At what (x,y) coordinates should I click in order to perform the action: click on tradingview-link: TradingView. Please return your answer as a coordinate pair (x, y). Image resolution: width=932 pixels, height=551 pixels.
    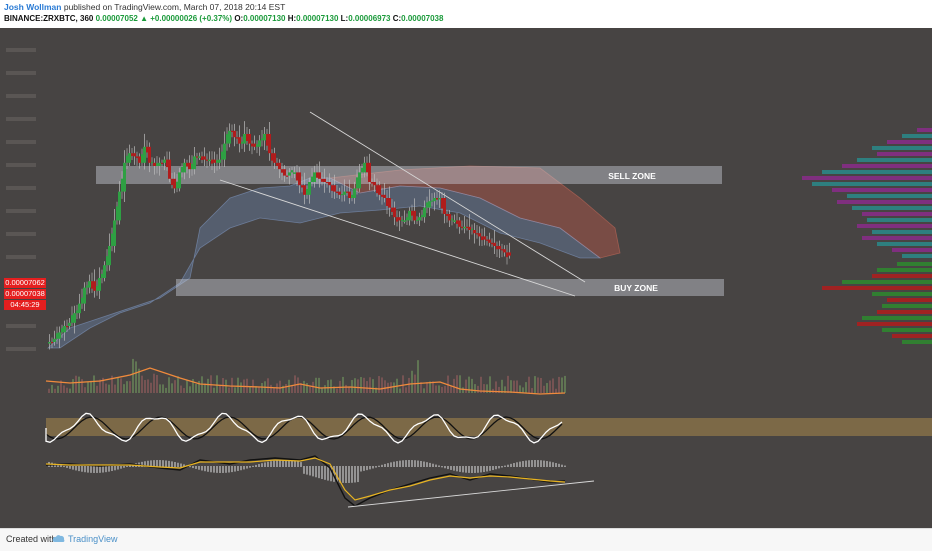
    Looking at the image, I should click on (93, 539).